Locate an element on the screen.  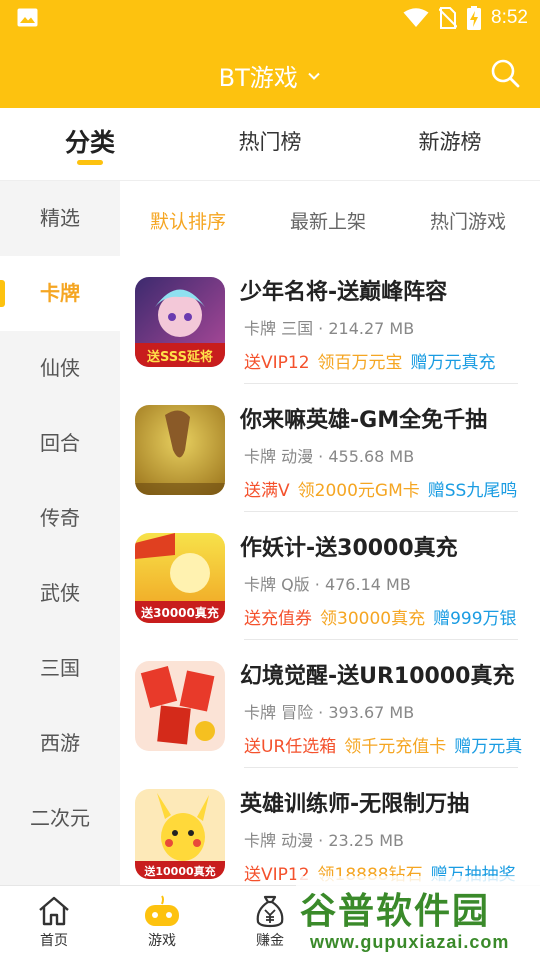
site-watermark: 谷普软件园 www.gupuxiazai.com is located at coordinates (418, 918).